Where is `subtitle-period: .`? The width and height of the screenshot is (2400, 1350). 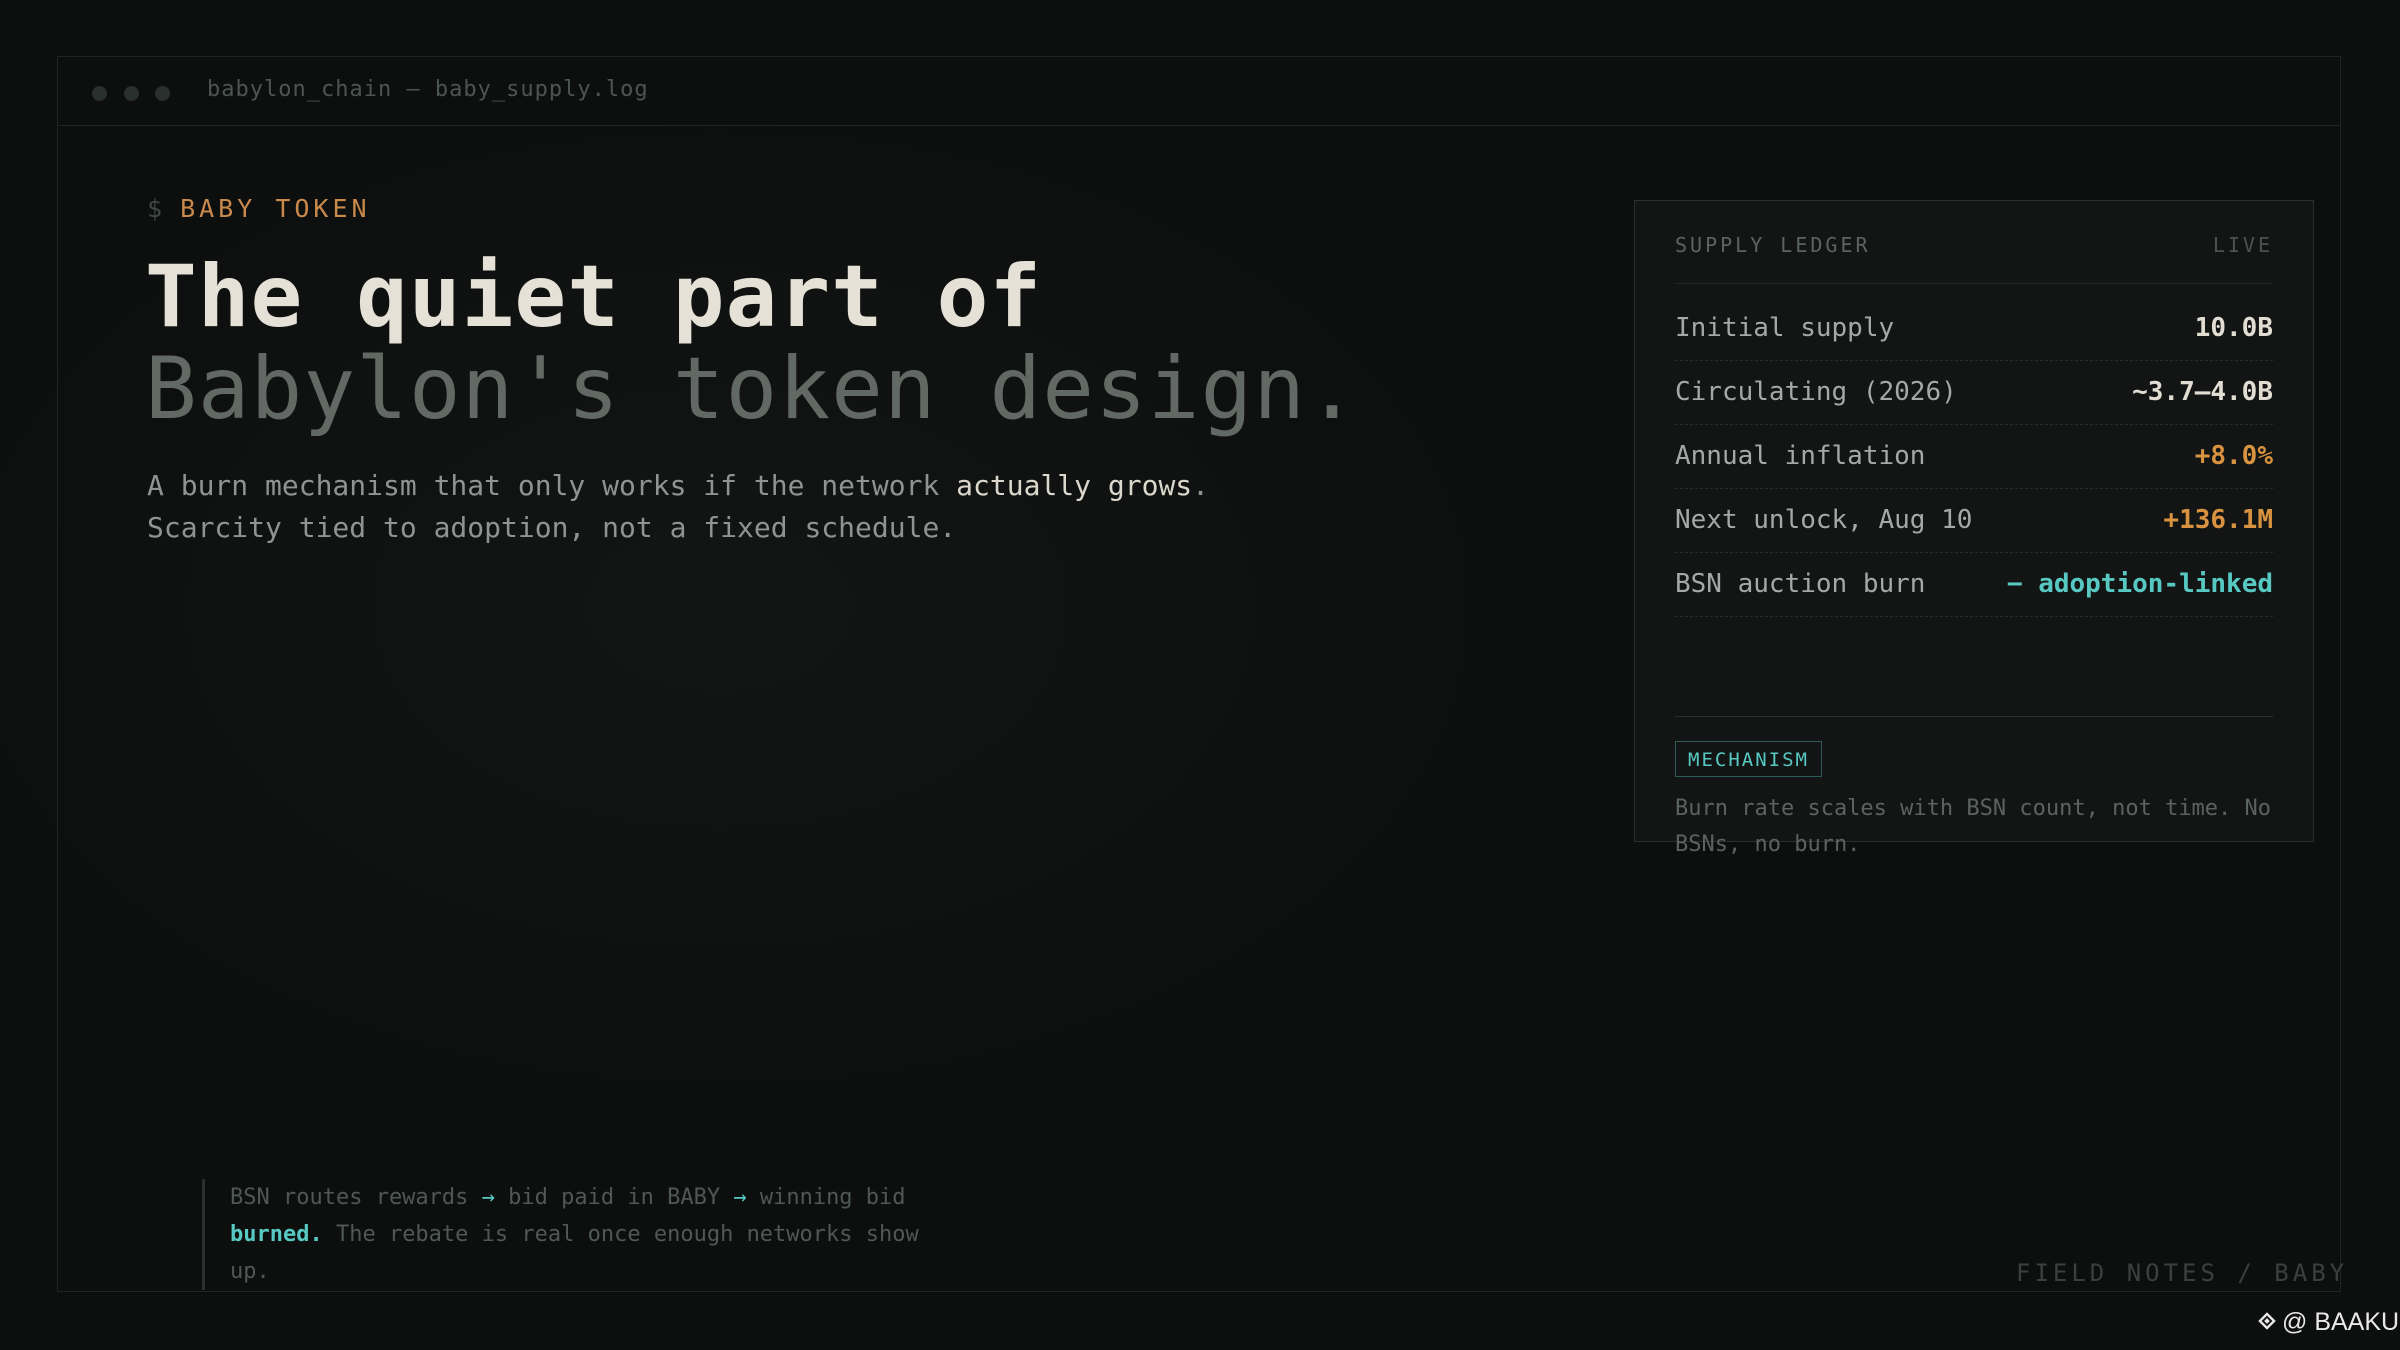
subtitle-period: . is located at coordinates (1201, 485).